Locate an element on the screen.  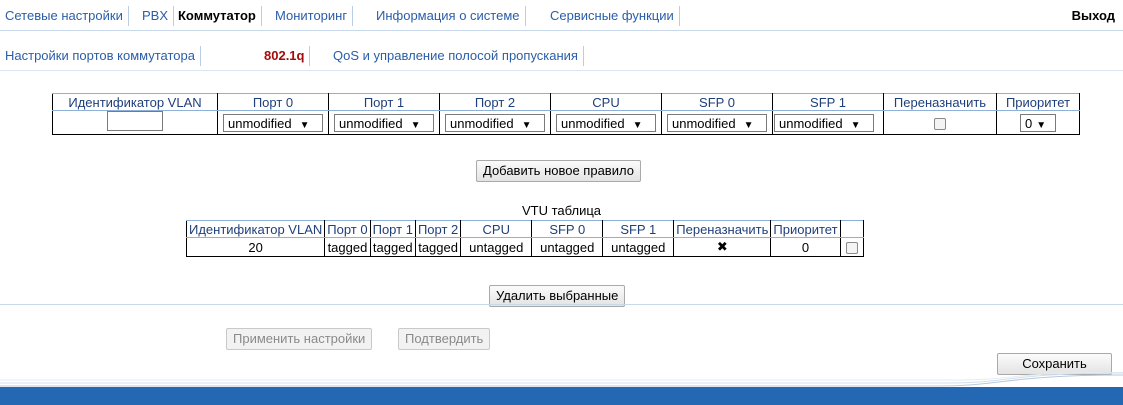
vtu-header-port0: Порт 0 is located at coordinates (347, 229).